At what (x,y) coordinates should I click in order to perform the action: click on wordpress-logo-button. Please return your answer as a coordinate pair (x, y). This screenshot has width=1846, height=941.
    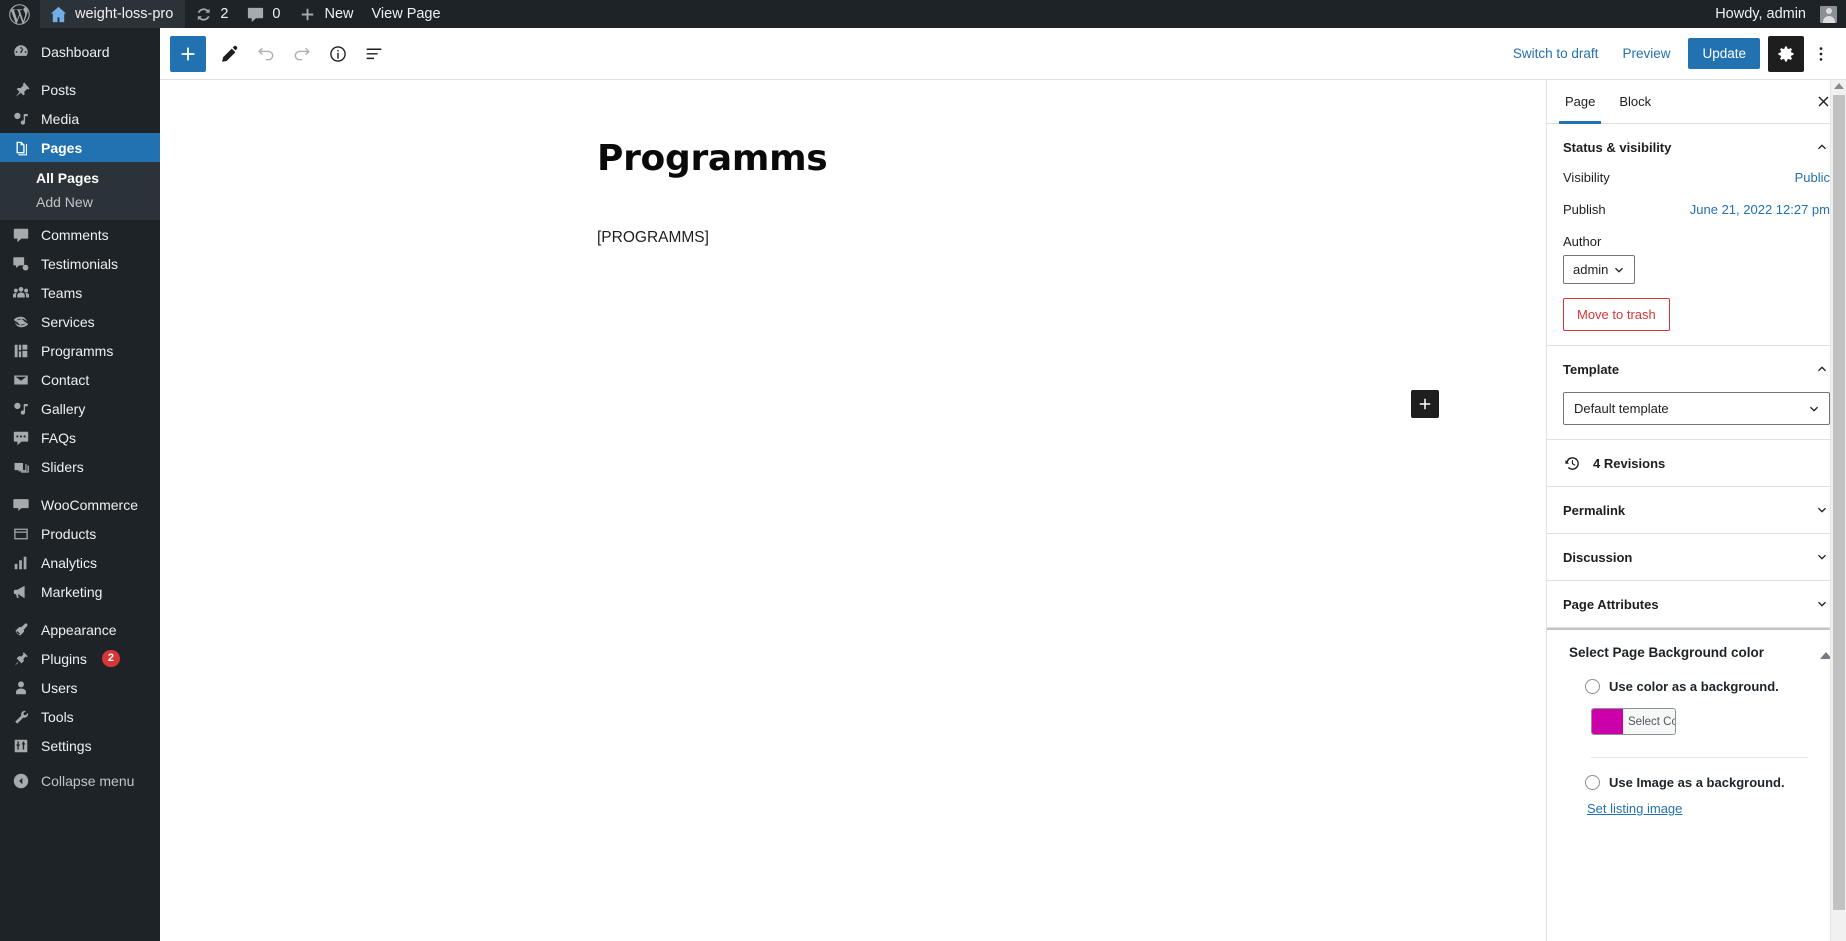
    Looking at the image, I should click on (20, 14).